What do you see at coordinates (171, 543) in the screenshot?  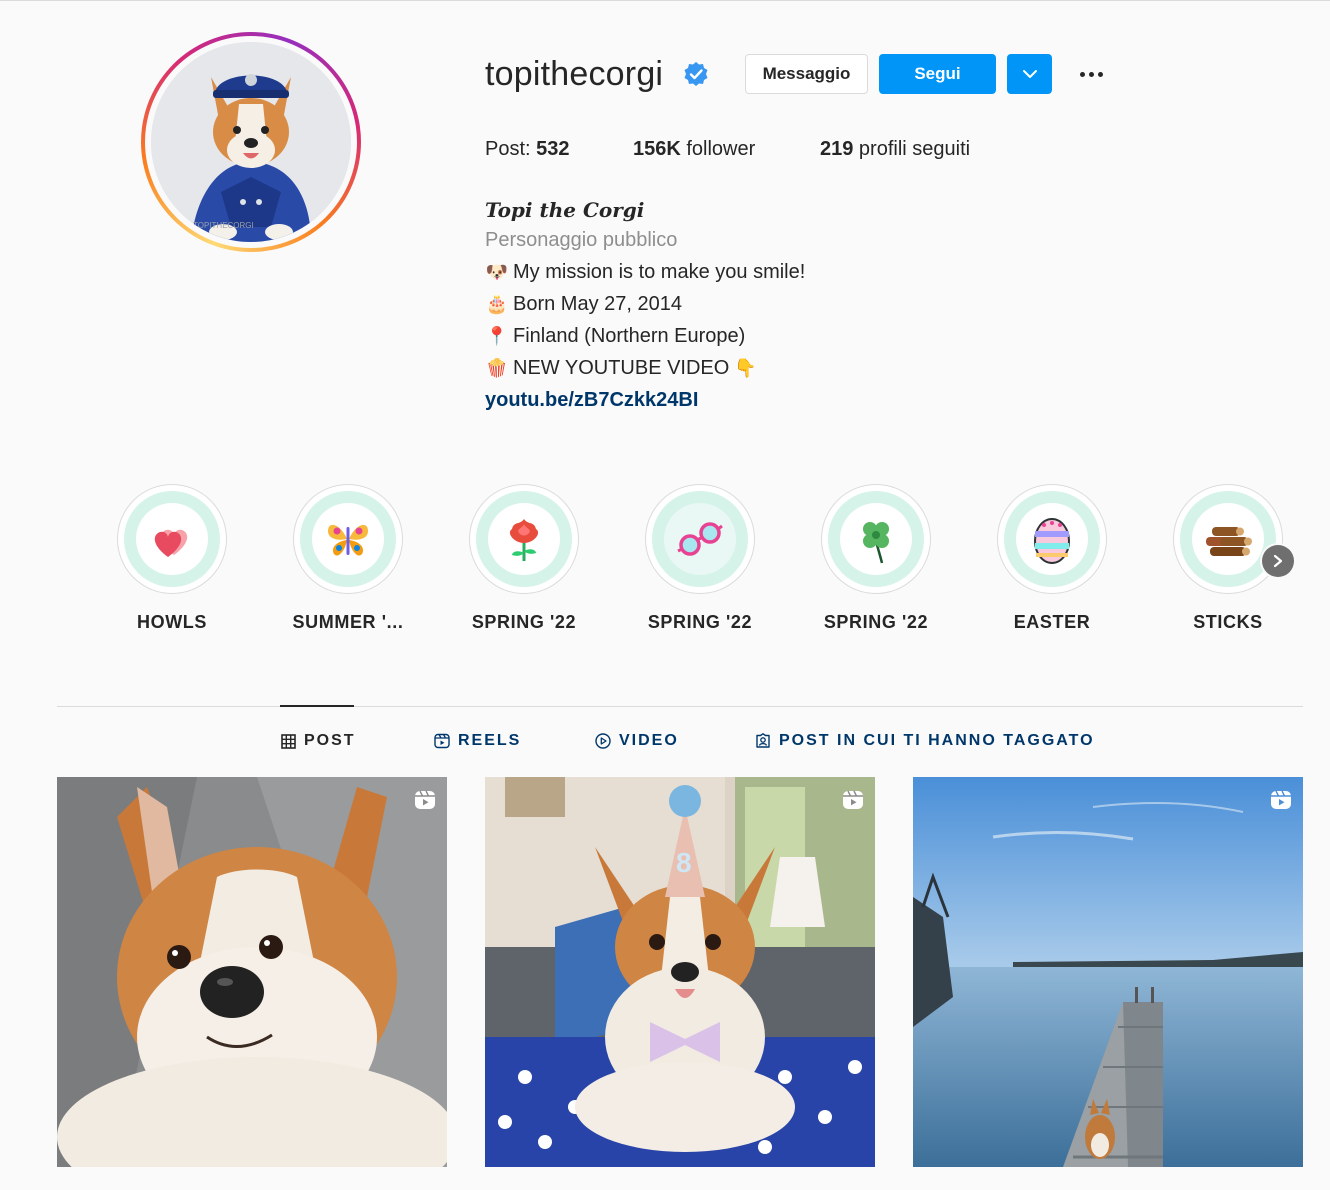 I see `hearts-icon` at bounding box center [171, 543].